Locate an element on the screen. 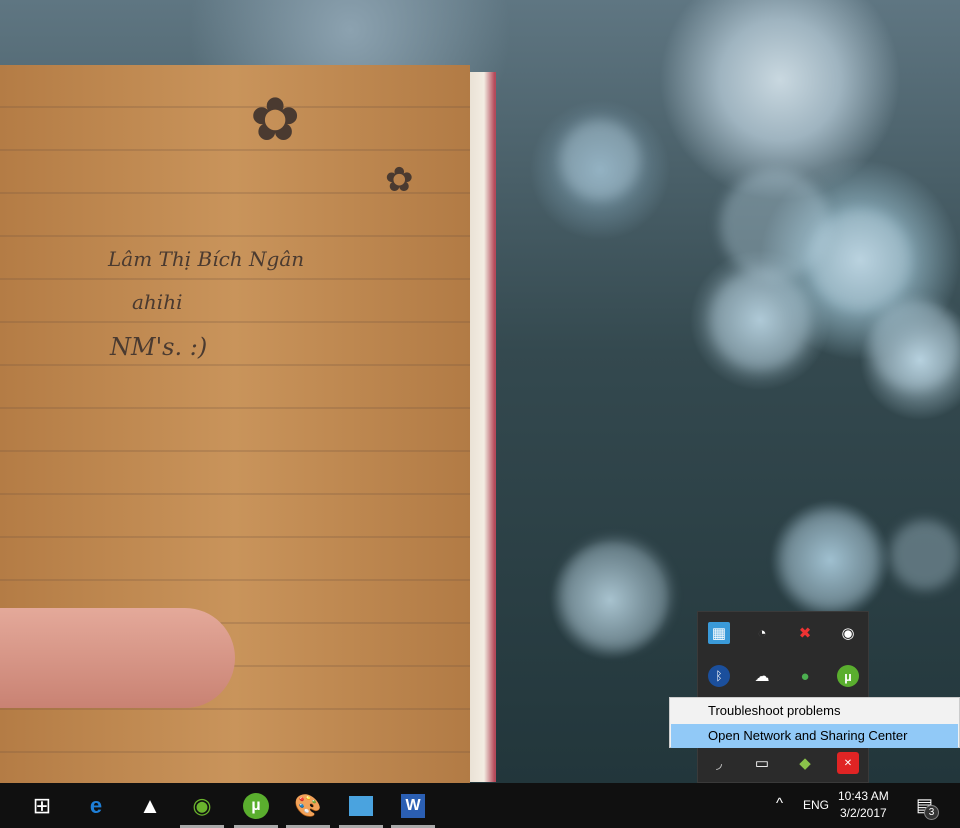  circle-record-icon: ◉ is located at coordinates (848, 633).